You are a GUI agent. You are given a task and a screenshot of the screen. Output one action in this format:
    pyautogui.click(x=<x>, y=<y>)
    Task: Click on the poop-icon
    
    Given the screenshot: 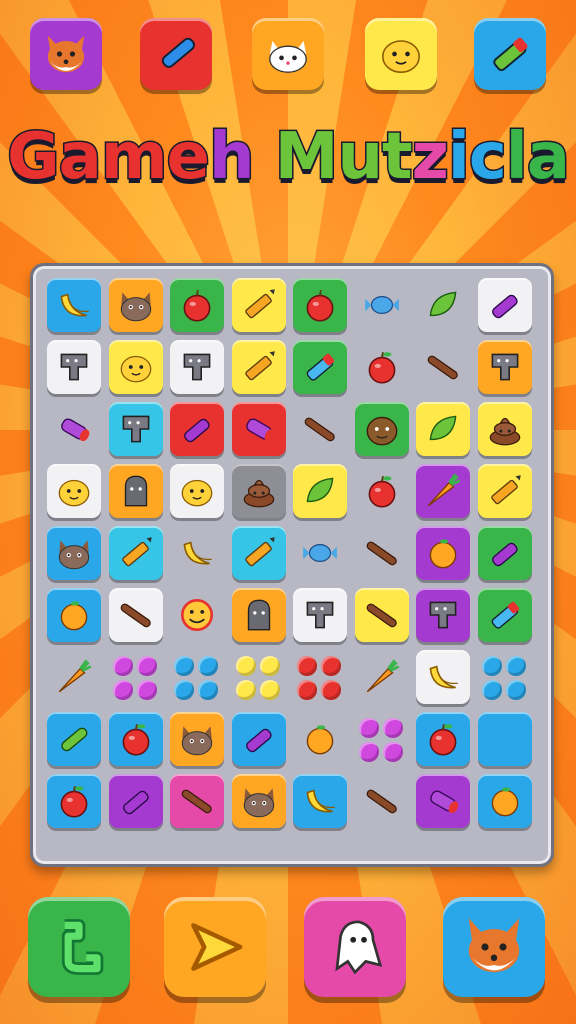 What is the action you would take?
    pyautogui.click(x=504, y=431)
    